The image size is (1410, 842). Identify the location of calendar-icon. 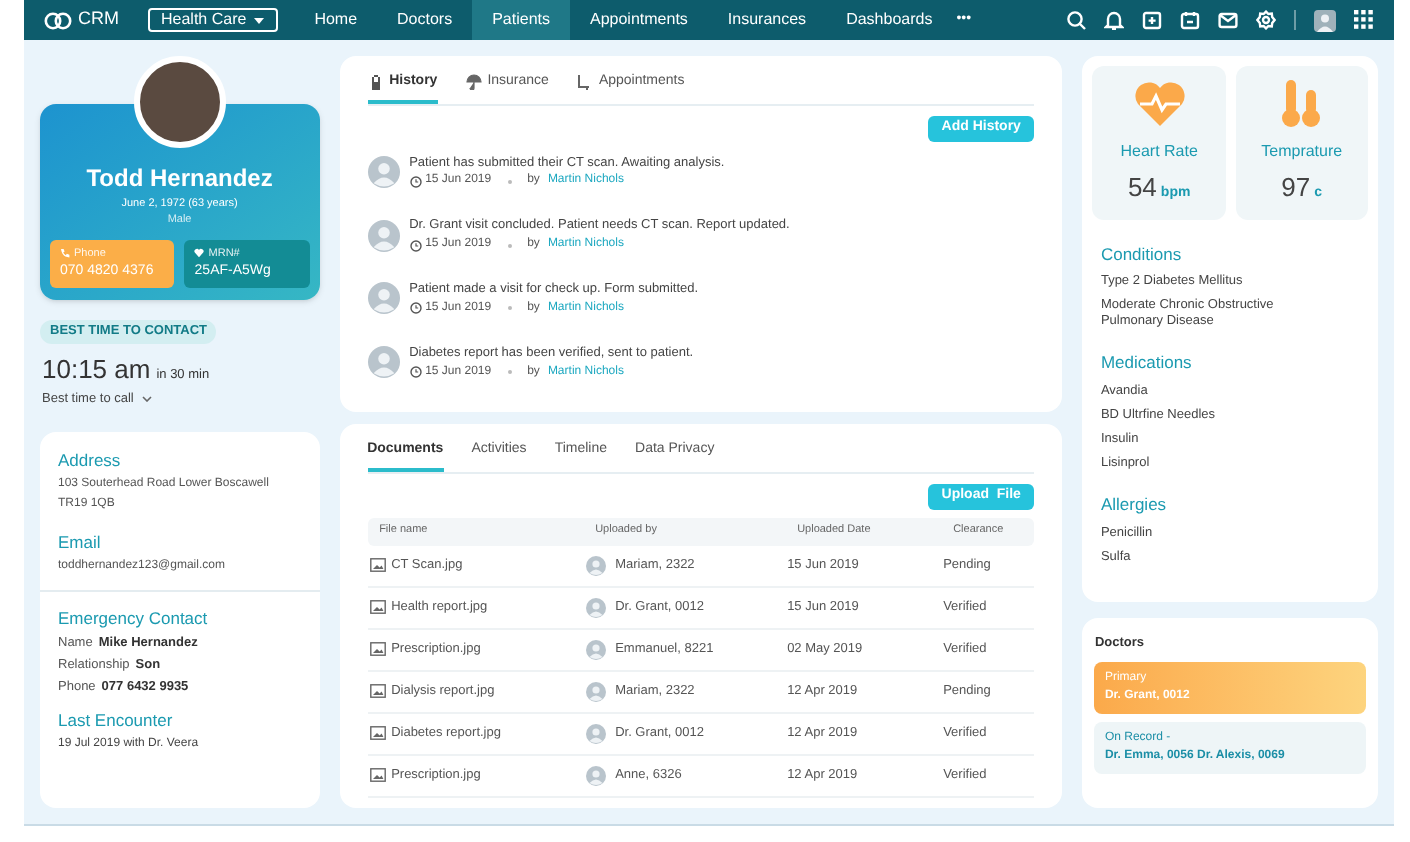
(1190, 20).